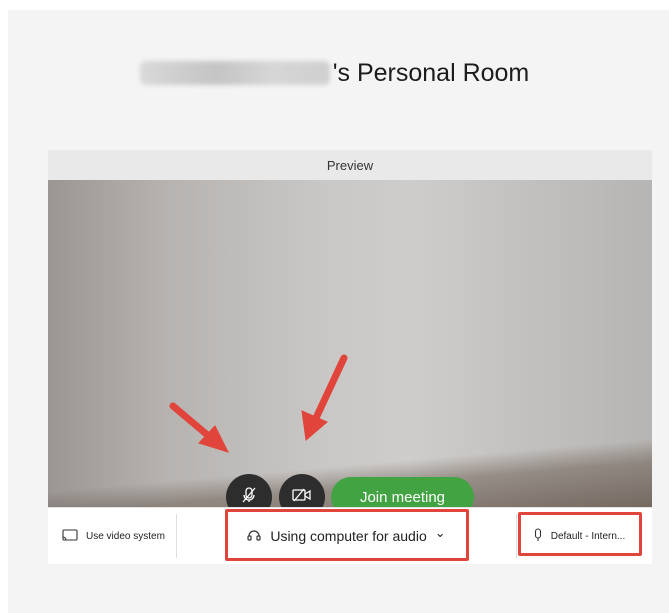  Describe the element at coordinates (431, 72) in the screenshot. I see `room-title-suffix: 's Personal Room` at that location.